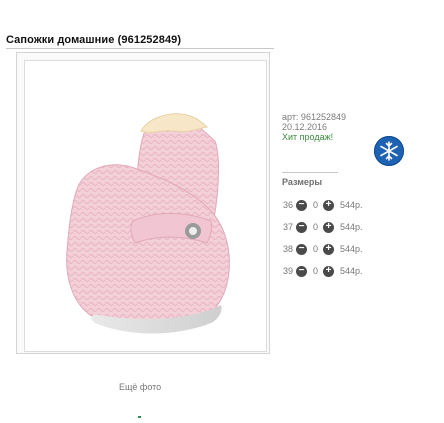 The image size is (444, 423). Describe the element at coordinates (94, 40) in the screenshot. I see `product-title: Сапожки домашние (961252849)` at that location.